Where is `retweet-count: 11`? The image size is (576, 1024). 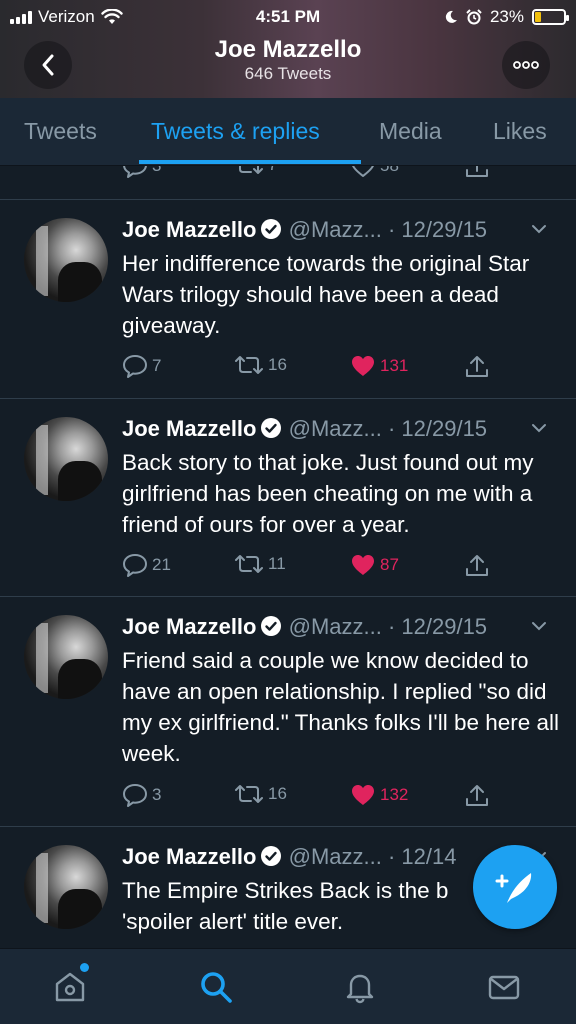
retweet-count: 11 is located at coordinates (277, 563).